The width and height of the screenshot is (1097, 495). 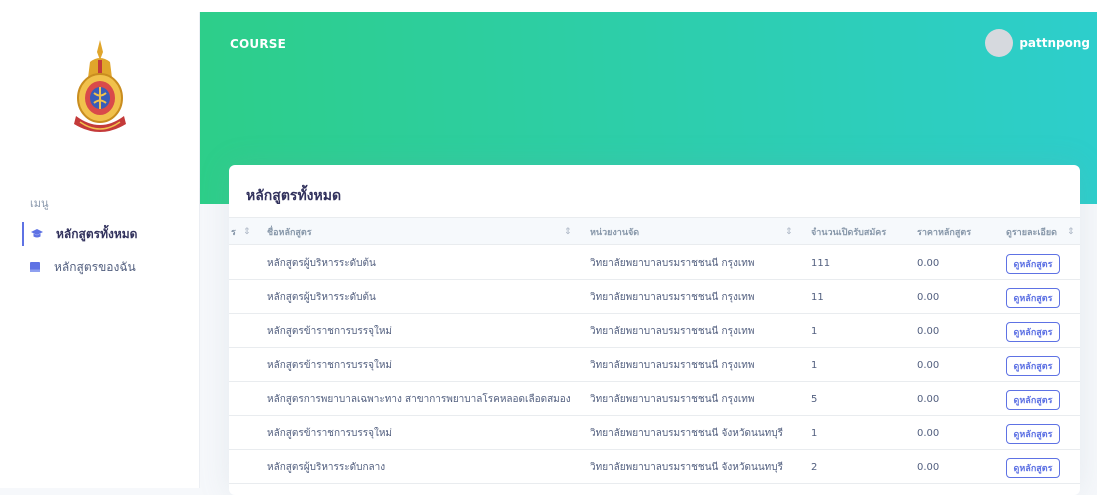 What do you see at coordinates (548, 6) in the screenshot?
I see `top-strip` at bounding box center [548, 6].